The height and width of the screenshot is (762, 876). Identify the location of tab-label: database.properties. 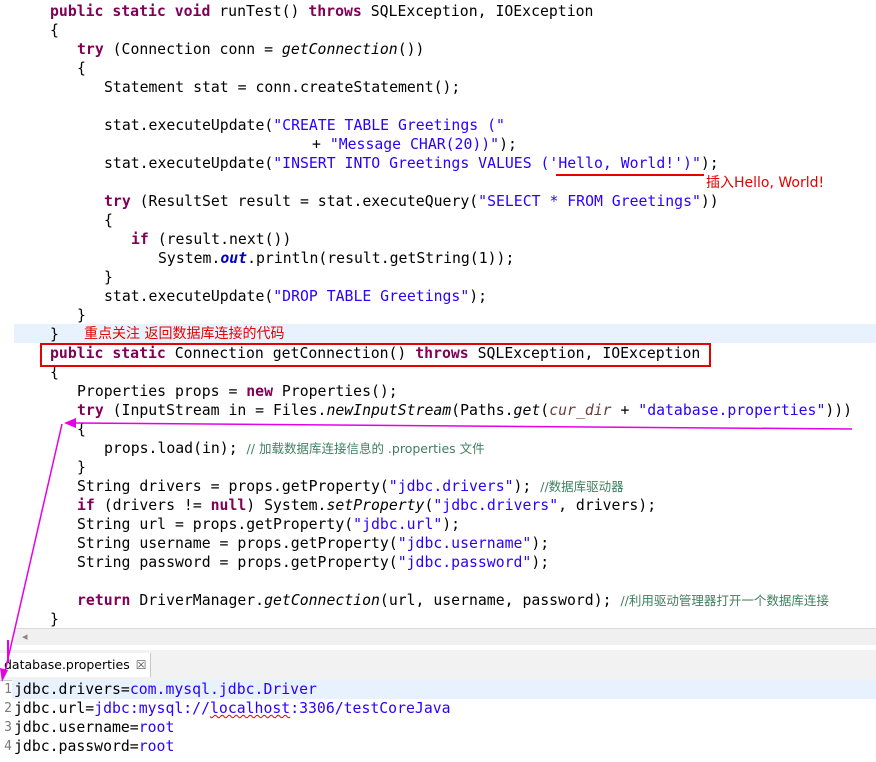
(67, 664).